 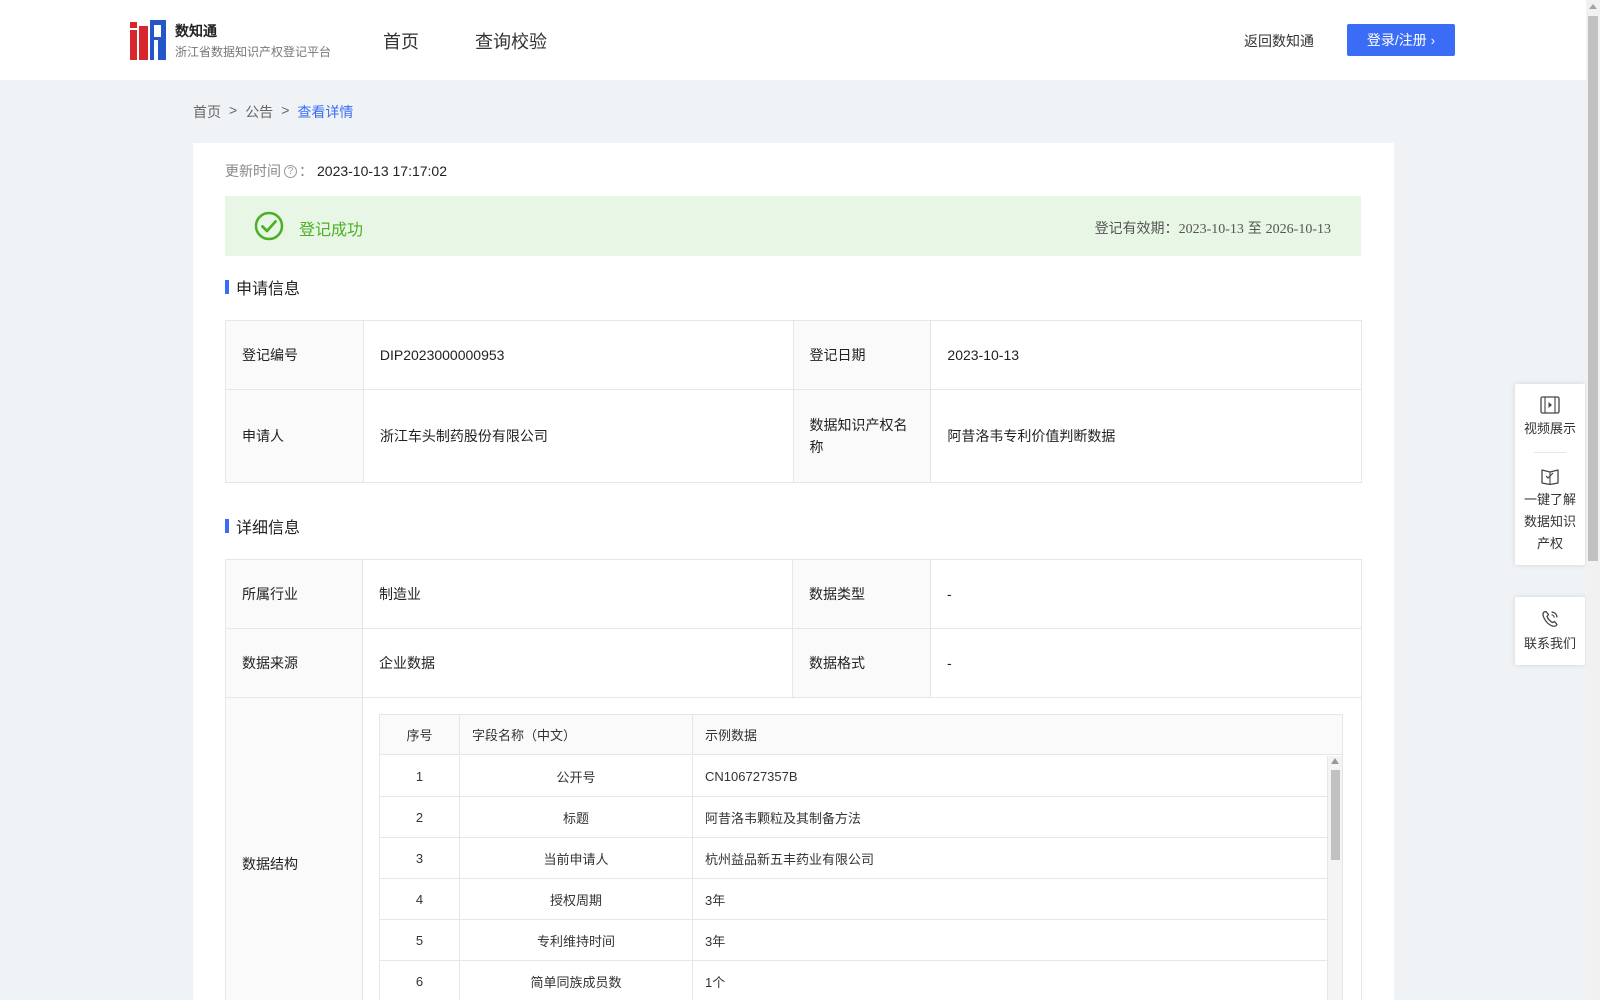 I want to click on breadcrumb: 首页 > 公告 > 查看详情, so click(x=273, y=112).